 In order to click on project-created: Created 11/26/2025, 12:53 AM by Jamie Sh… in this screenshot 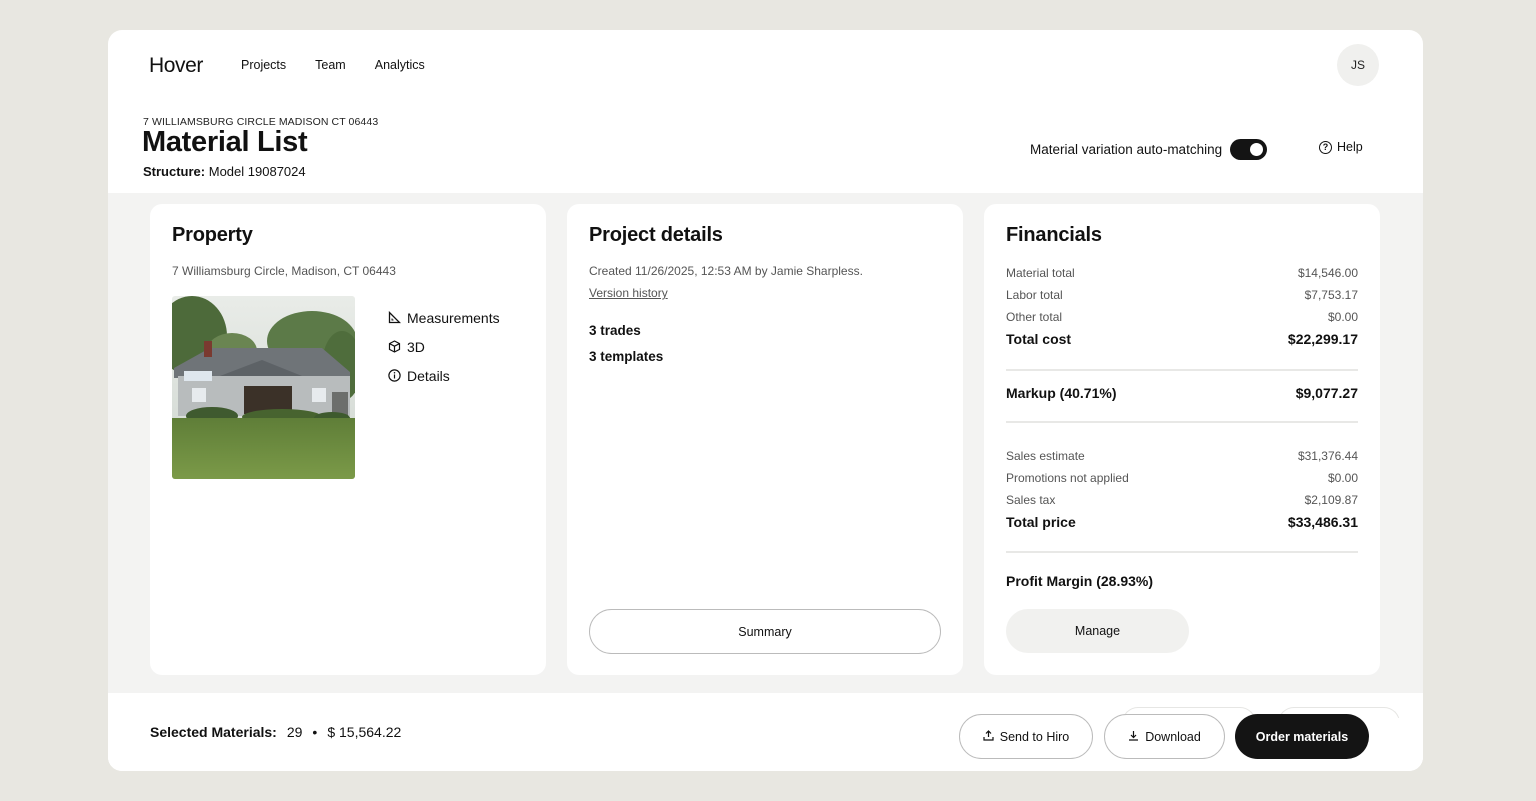, I will do `click(726, 271)`.